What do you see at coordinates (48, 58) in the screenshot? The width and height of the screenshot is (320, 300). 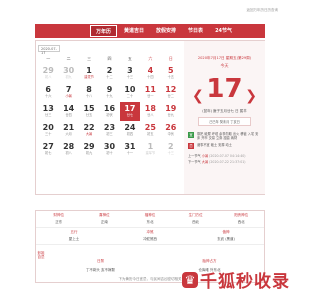 I see `weekday-label: 一` at bounding box center [48, 58].